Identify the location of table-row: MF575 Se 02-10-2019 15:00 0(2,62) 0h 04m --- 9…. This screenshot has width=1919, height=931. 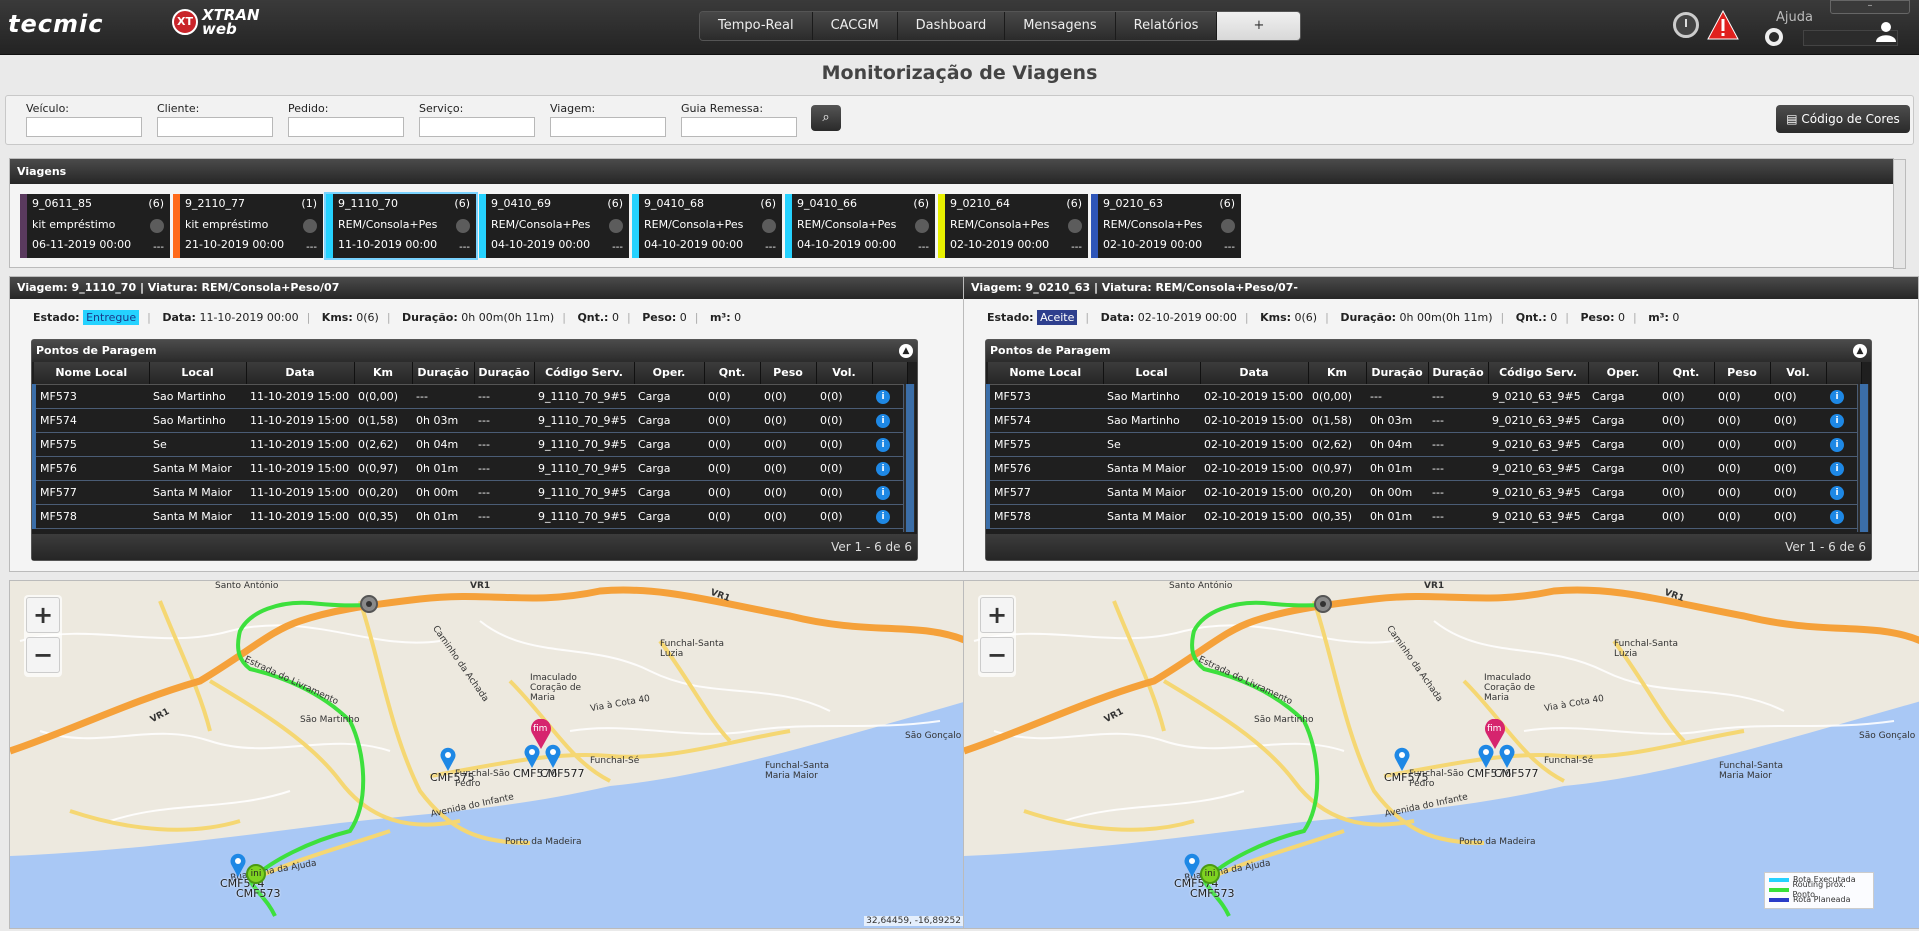
(1423, 444).